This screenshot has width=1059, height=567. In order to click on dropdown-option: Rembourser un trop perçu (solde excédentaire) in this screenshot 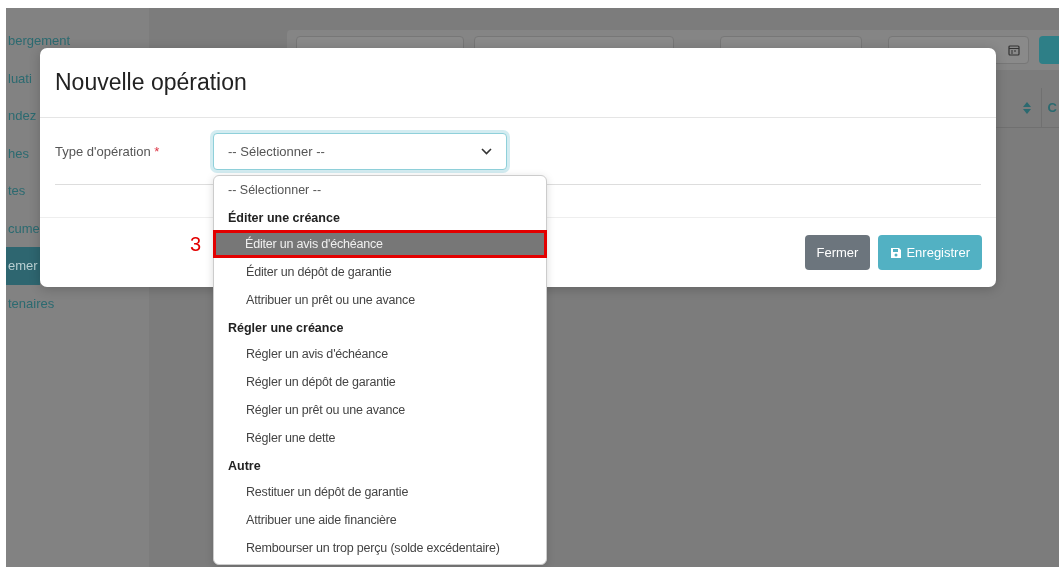, I will do `click(380, 548)`.